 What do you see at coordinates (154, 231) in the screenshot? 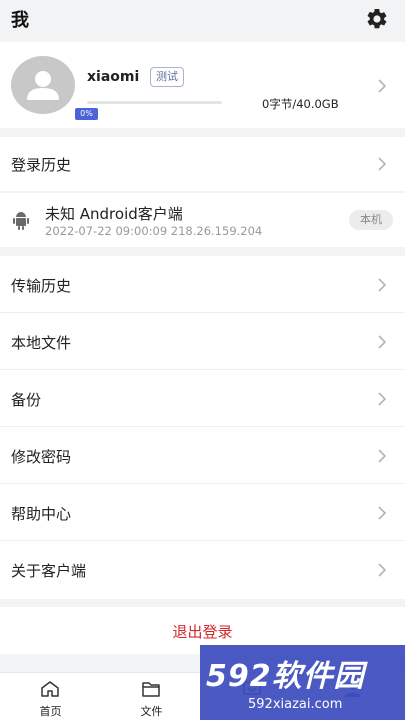
I see `device-login-meta: 2022-07-22 09:00:09 218.26.159.204` at bounding box center [154, 231].